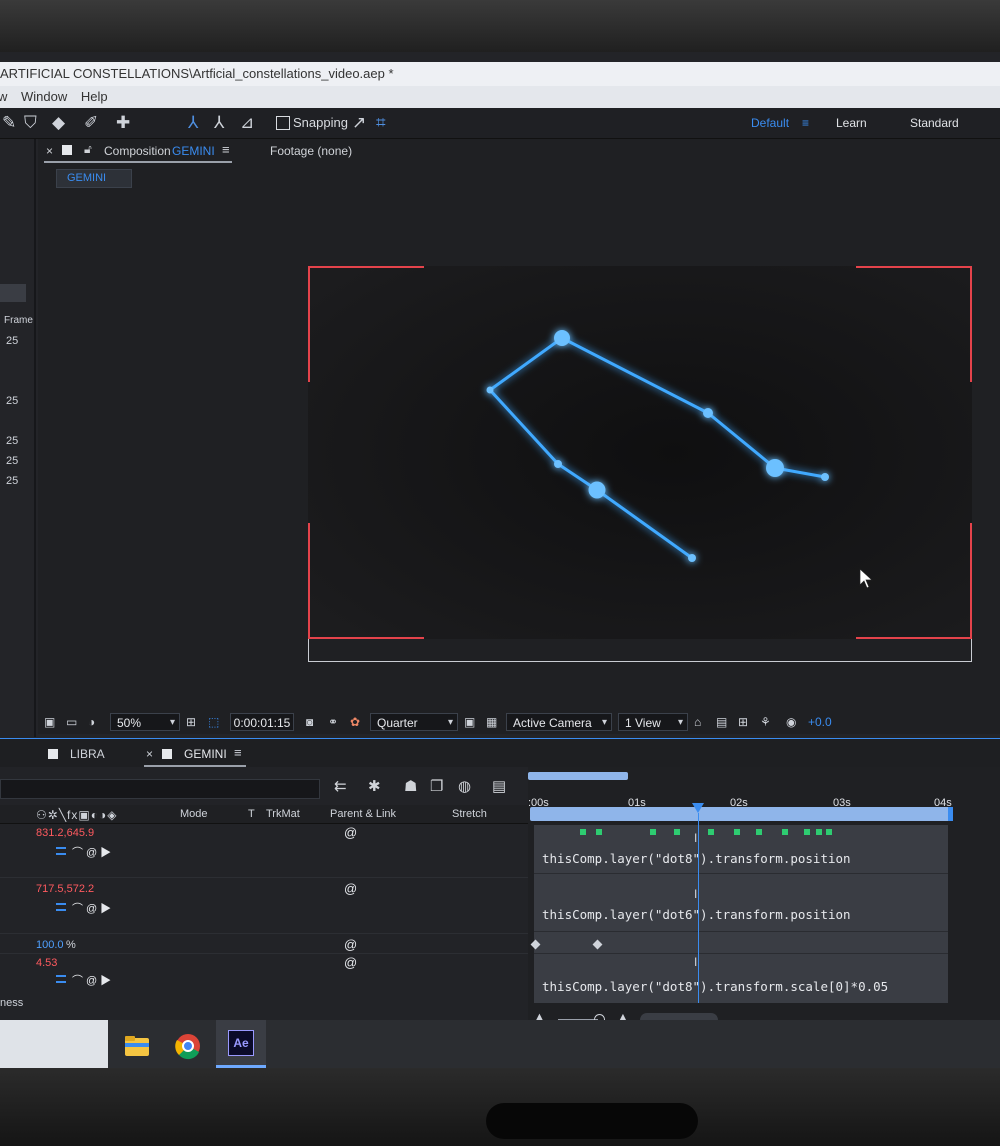 The image size is (1000, 1146). I want to click on flowchart-icon: ⚘, so click(765, 722).